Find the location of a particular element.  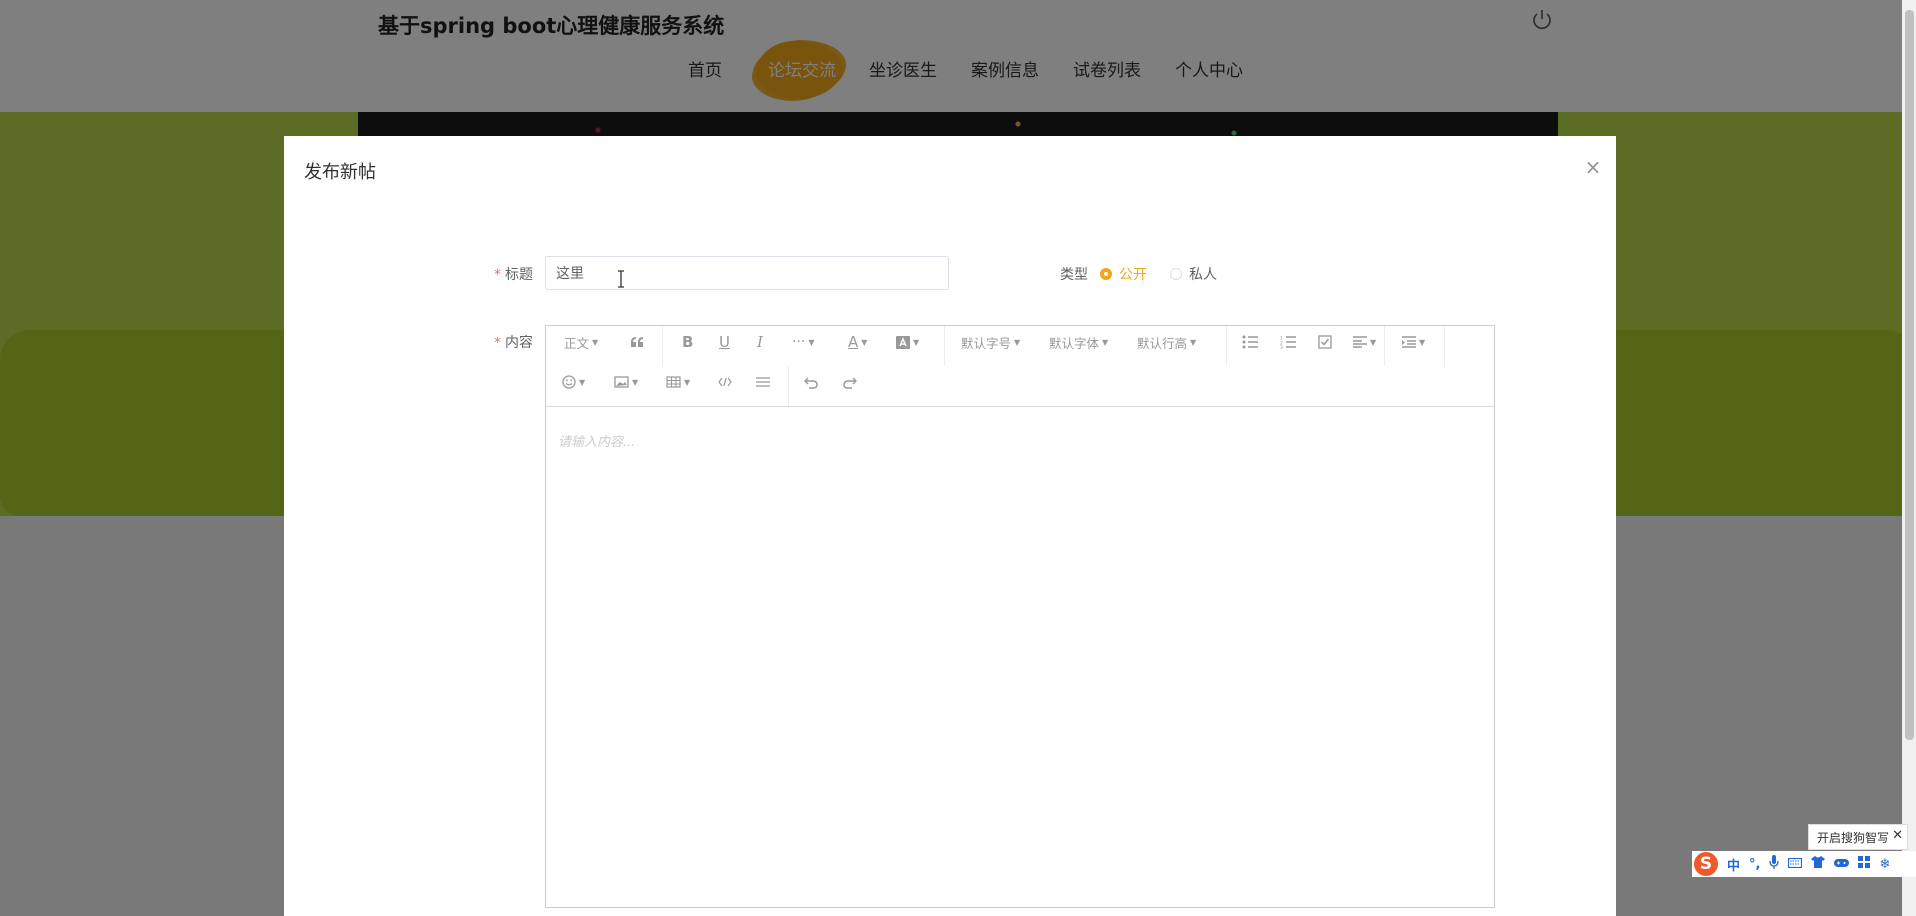

ime-toolbar: S 中 °, ❄ is located at coordinates (1804, 864).